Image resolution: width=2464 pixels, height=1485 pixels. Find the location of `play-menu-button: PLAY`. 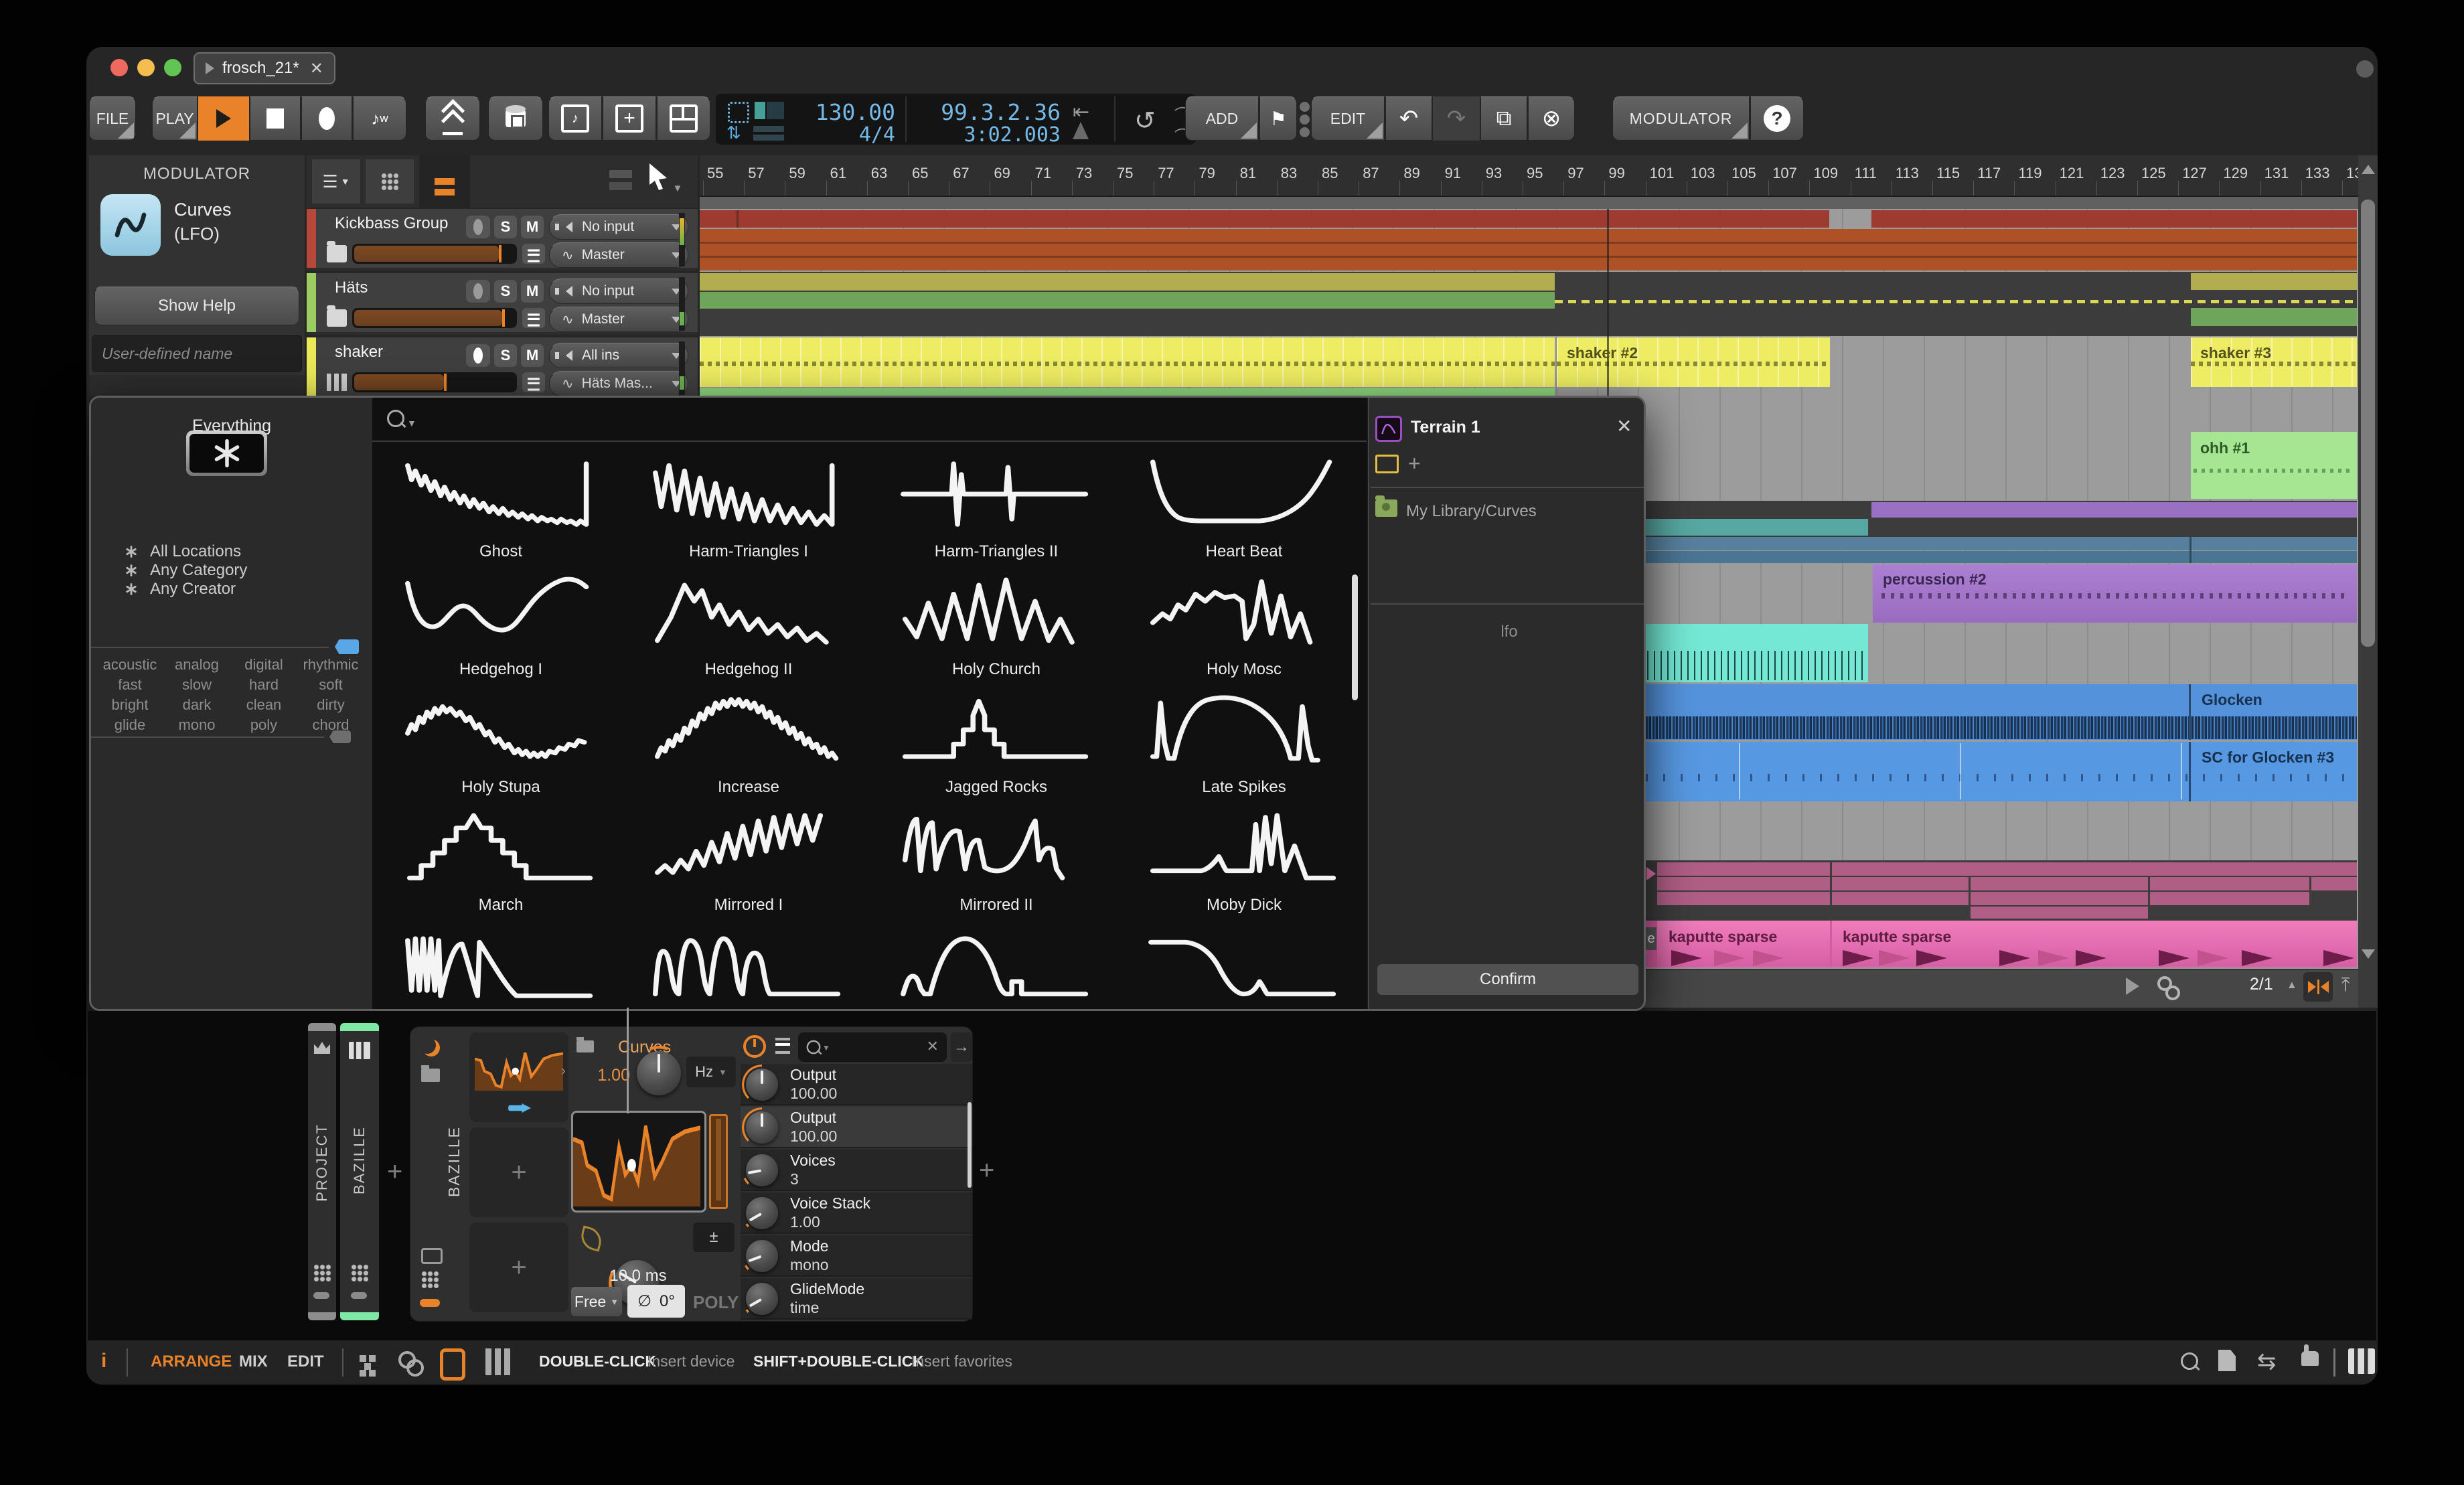

play-menu-button: PLAY is located at coordinates (175, 118).